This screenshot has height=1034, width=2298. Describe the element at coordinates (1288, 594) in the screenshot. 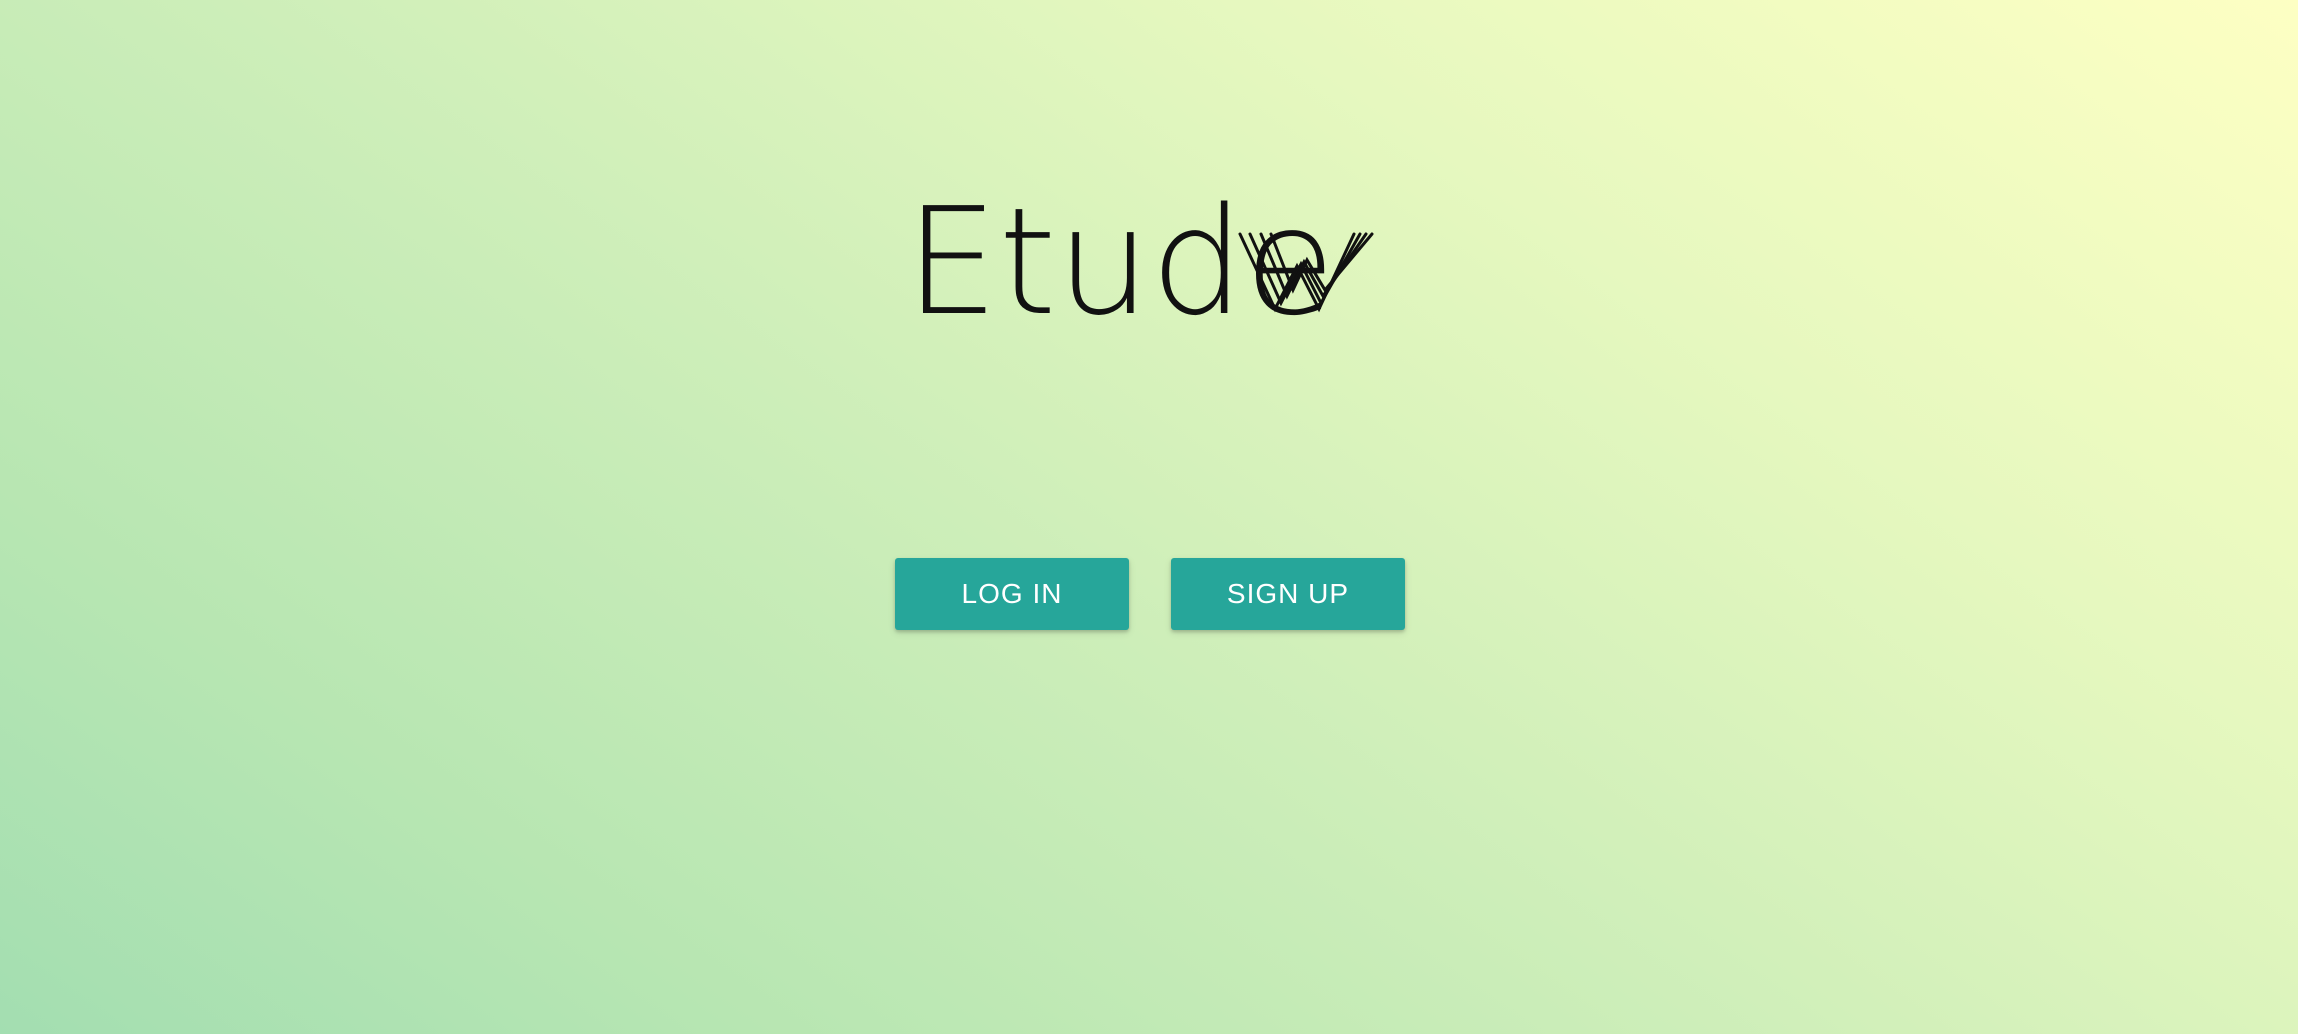

I see `signup-button: SIGN UP` at that location.